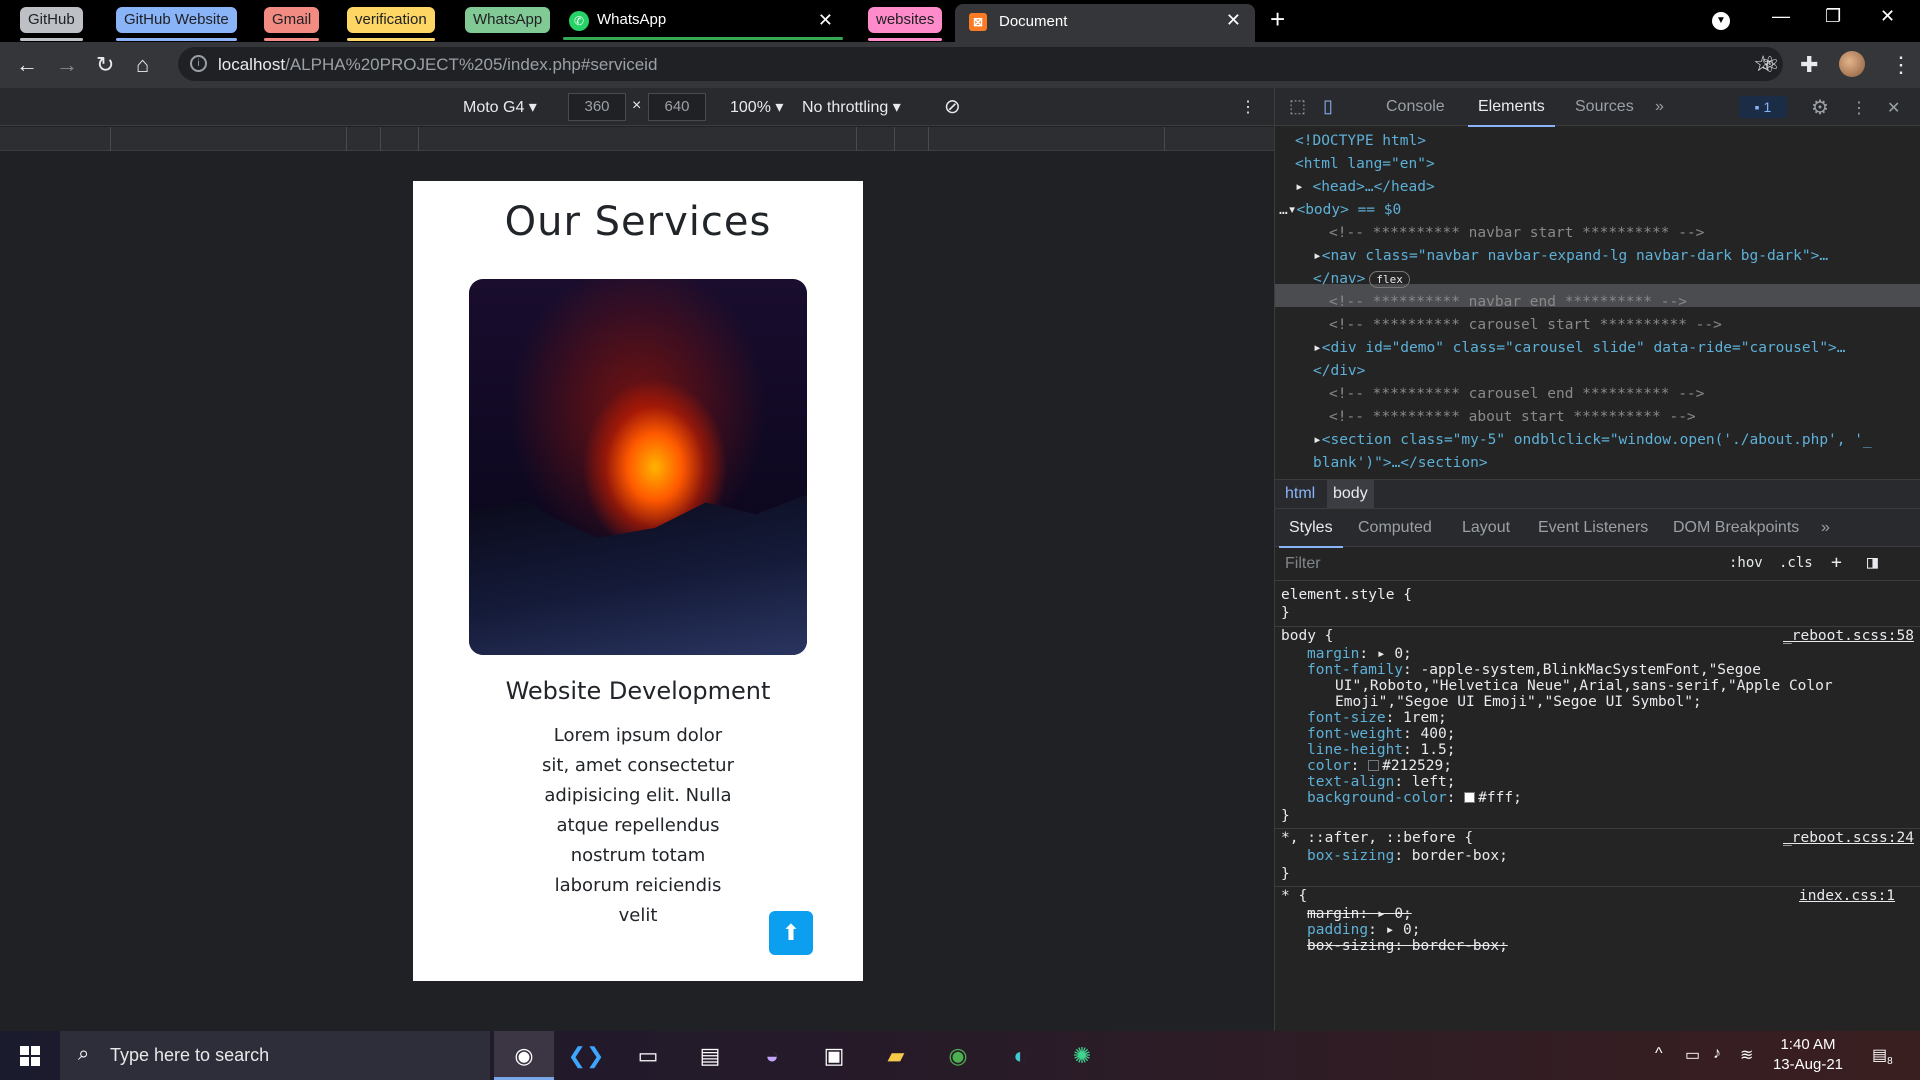 The height and width of the screenshot is (1080, 1920). Describe the element at coordinates (1820, 107) in the screenshot. I see `settings-gear-icon: ⚙` at that location.